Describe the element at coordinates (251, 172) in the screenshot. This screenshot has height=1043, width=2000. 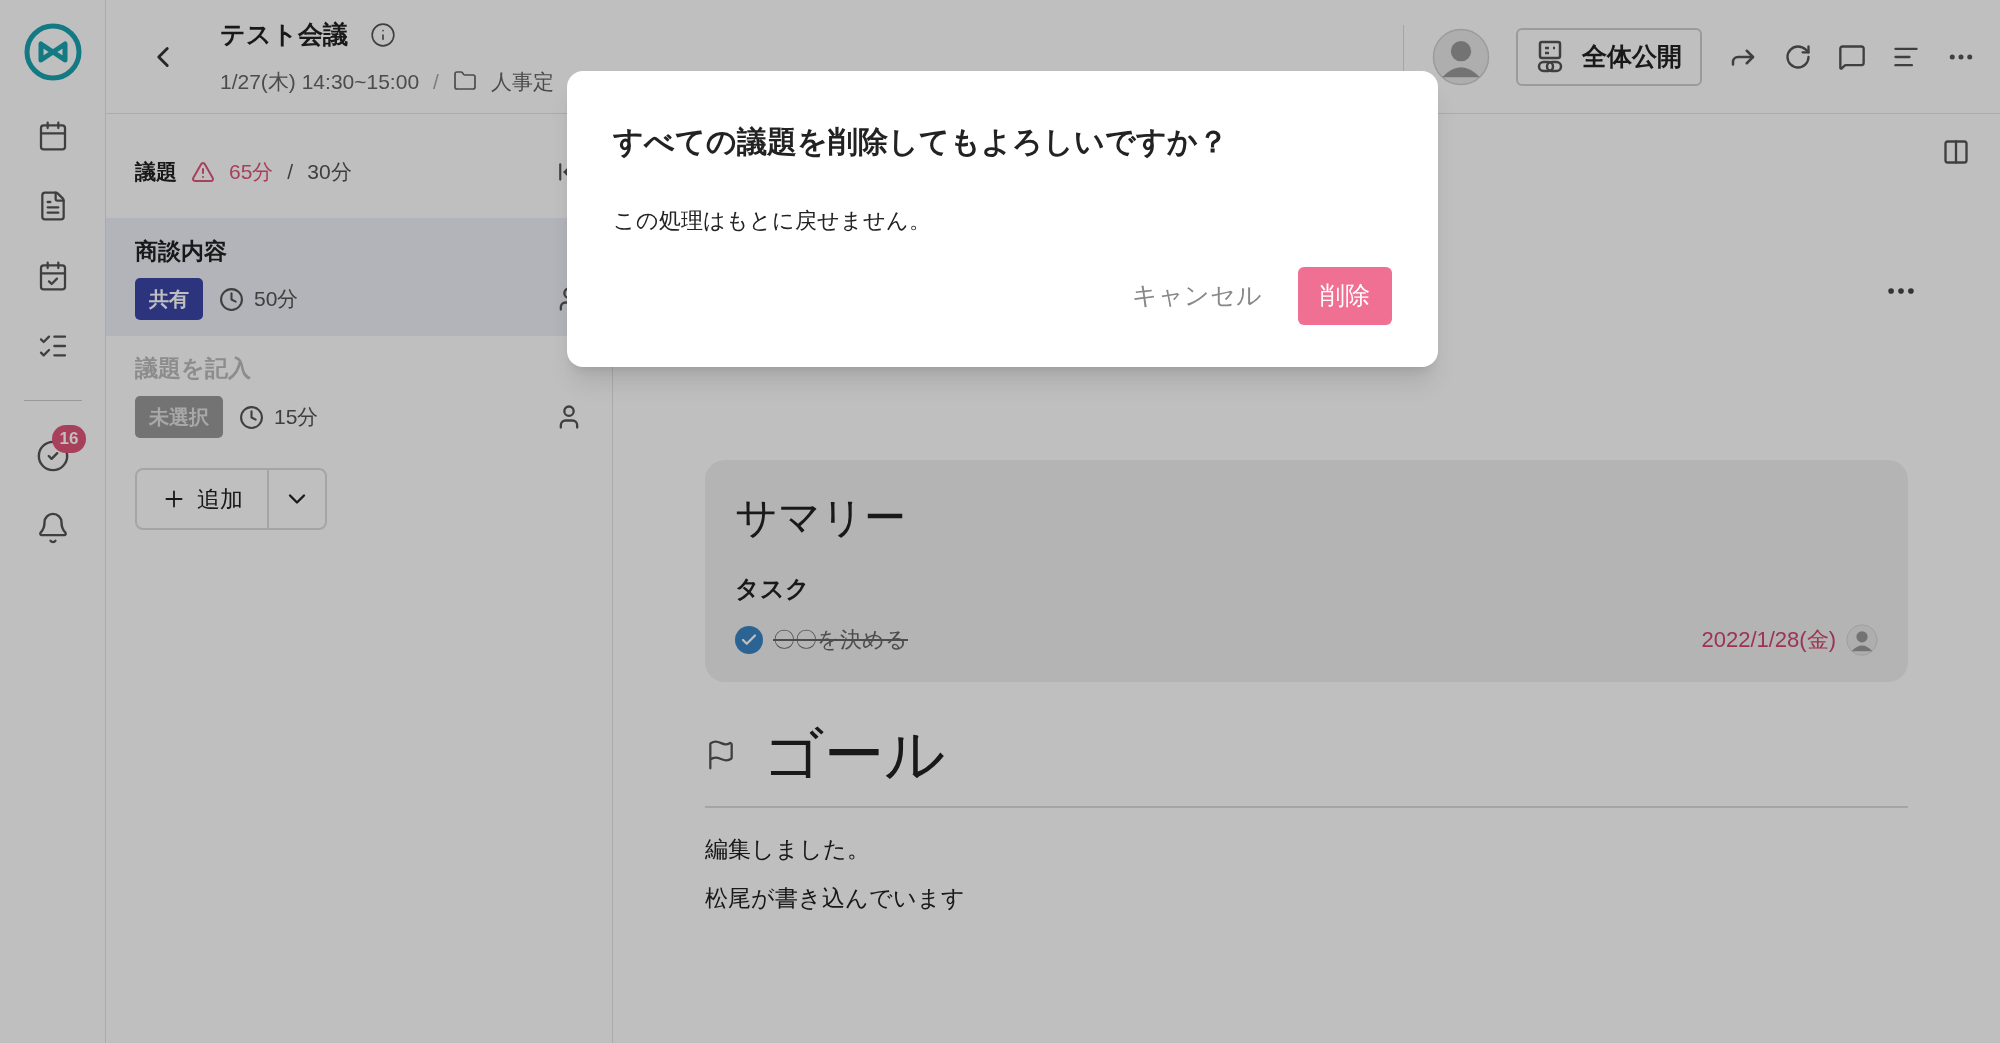
I see `agenda-total: 65分` at that location.